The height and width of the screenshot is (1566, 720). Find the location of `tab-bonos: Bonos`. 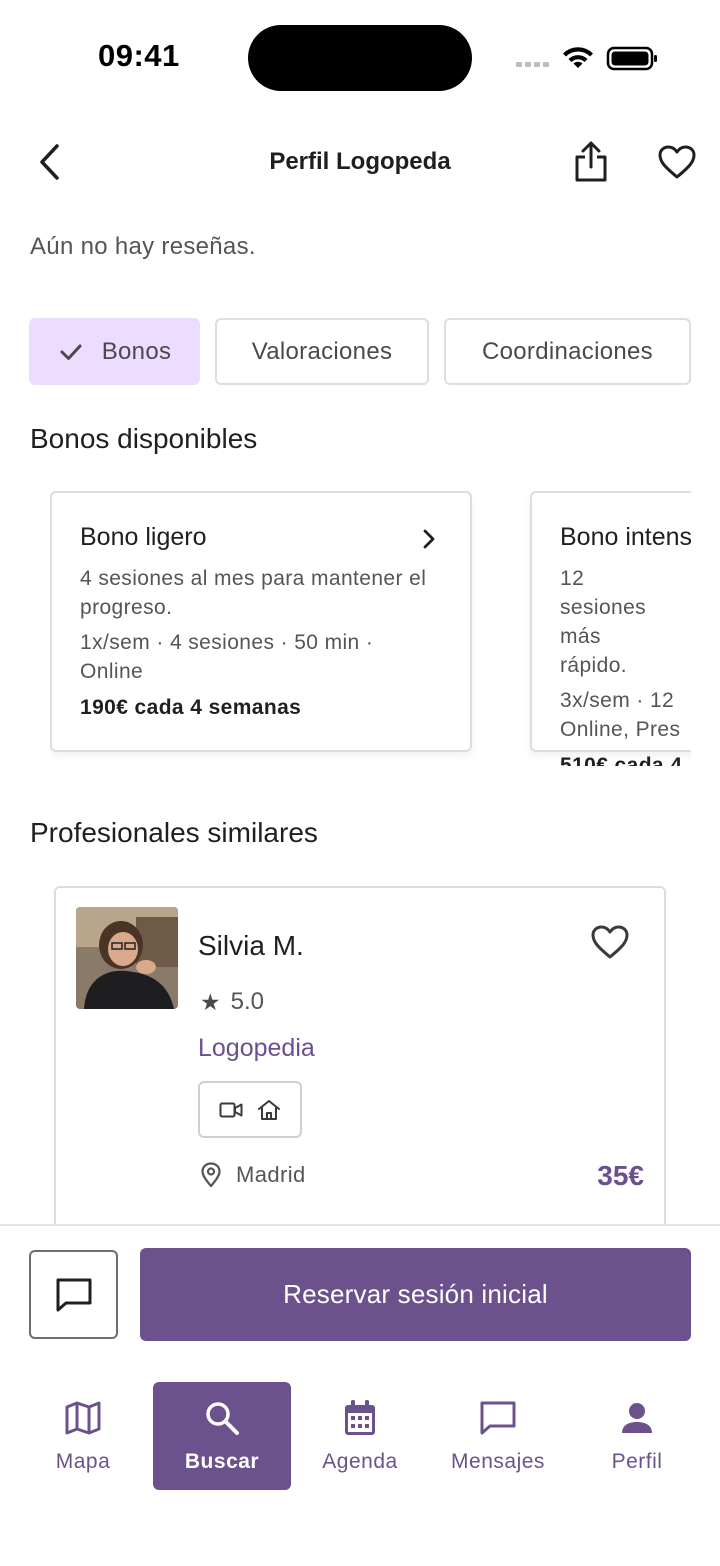

tab-bonos: Bonos is located at coordinates (114, 351).